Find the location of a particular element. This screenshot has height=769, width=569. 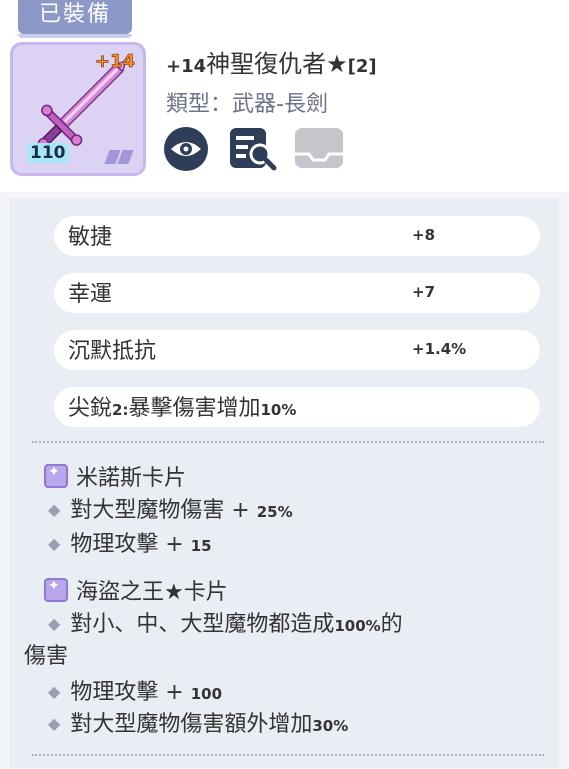

item-title: +14神聖復仇者★[2] is located at coordinates (271, 61).